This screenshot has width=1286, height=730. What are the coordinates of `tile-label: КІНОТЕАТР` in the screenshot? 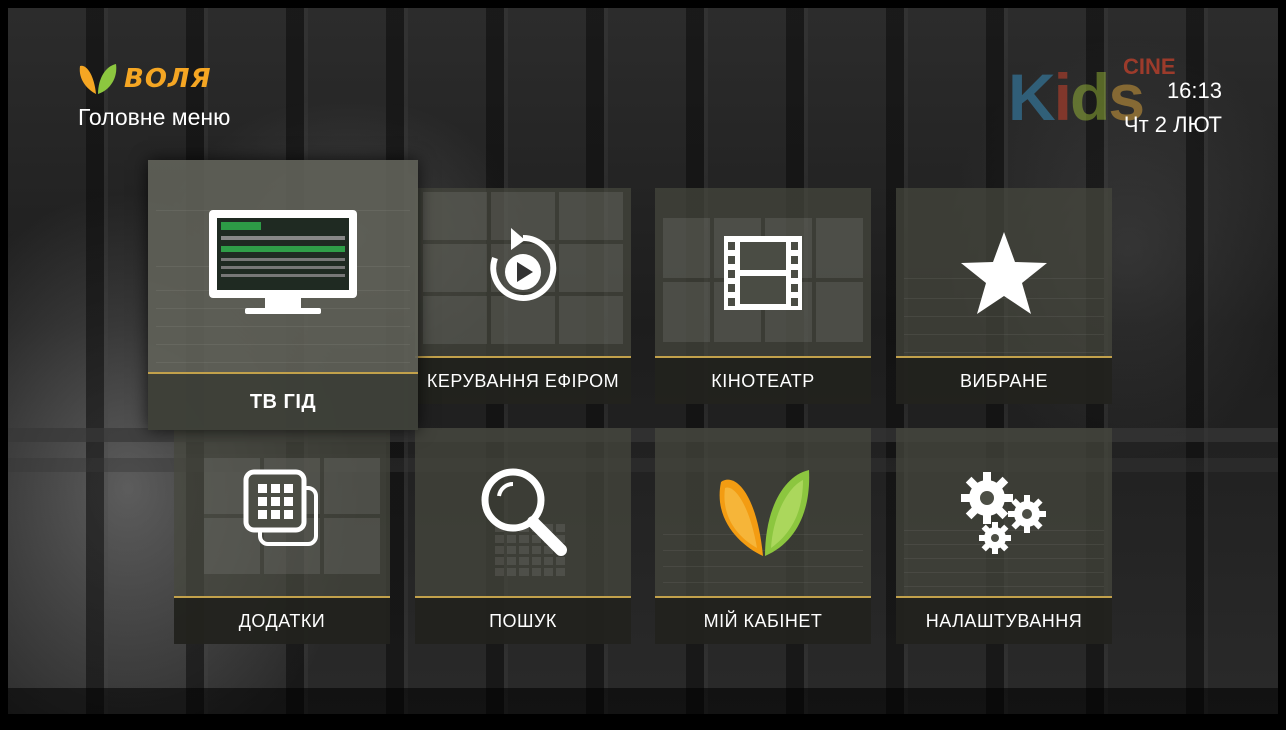 It's located at (763, 380).